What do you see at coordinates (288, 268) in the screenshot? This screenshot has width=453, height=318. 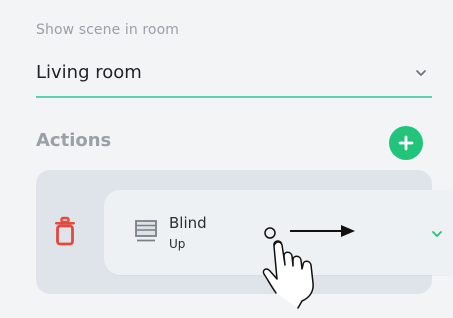 I see `hand-gesture-icon` at bounding box center [288, 268].